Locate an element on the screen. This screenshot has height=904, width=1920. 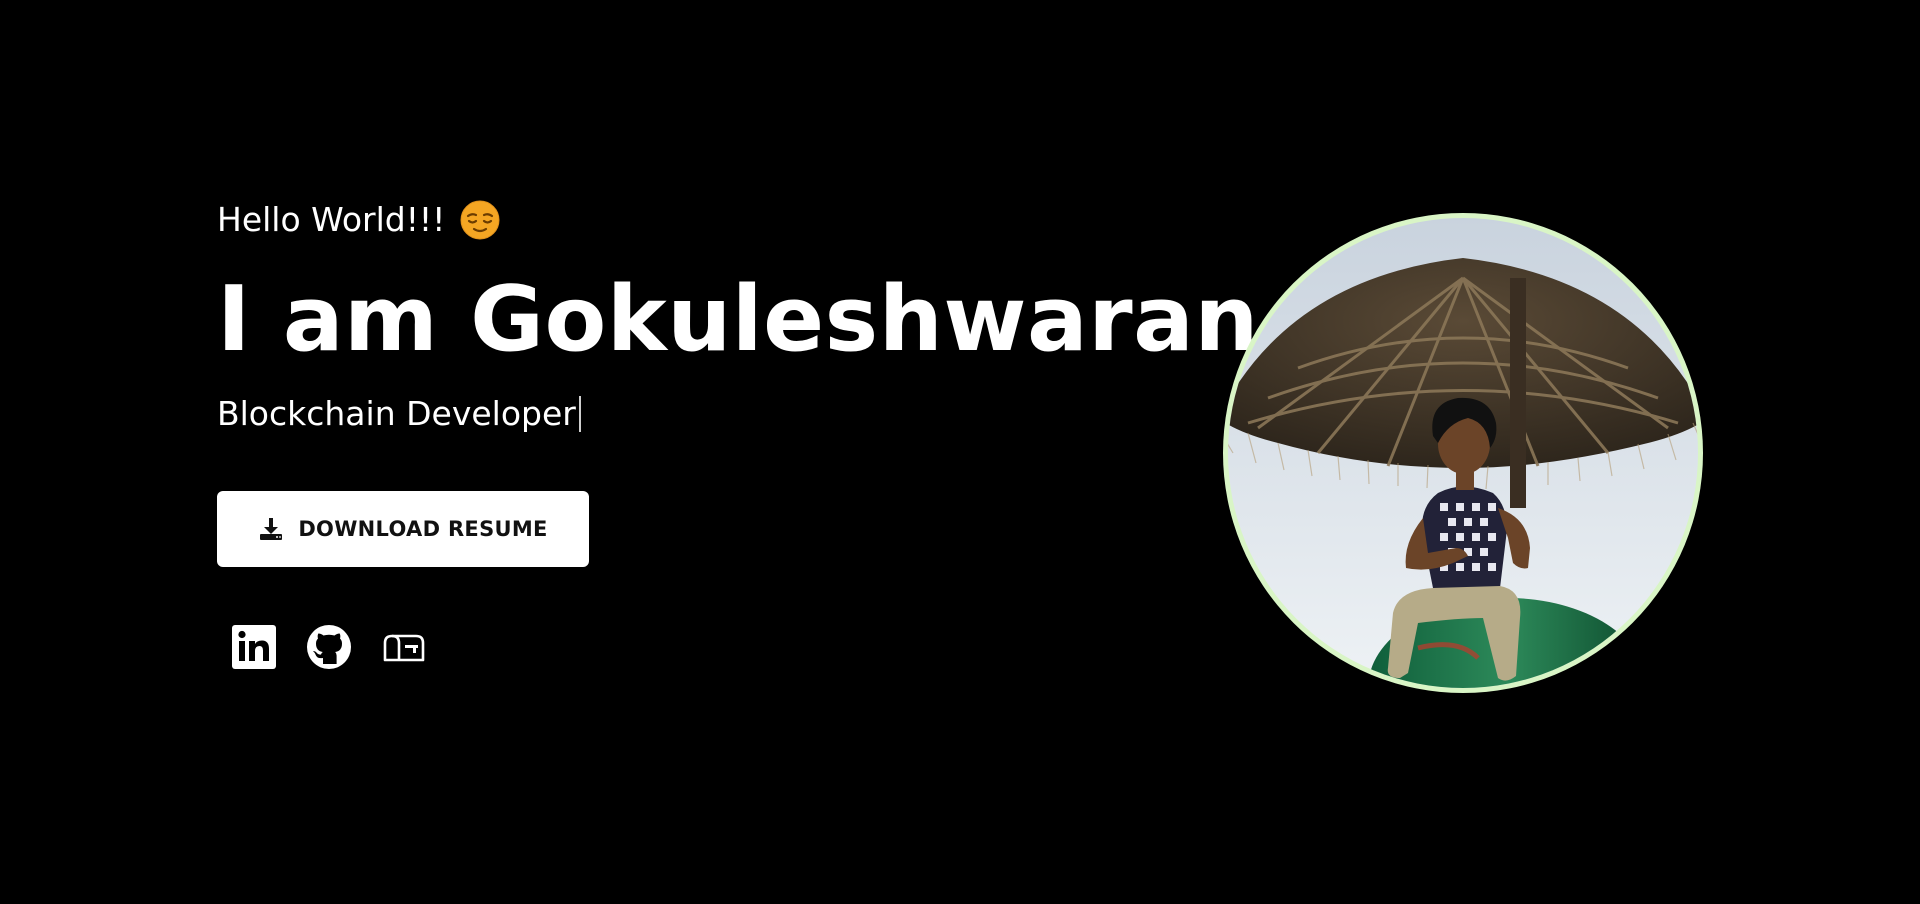
github-icon is located at coordinates (329, 647).